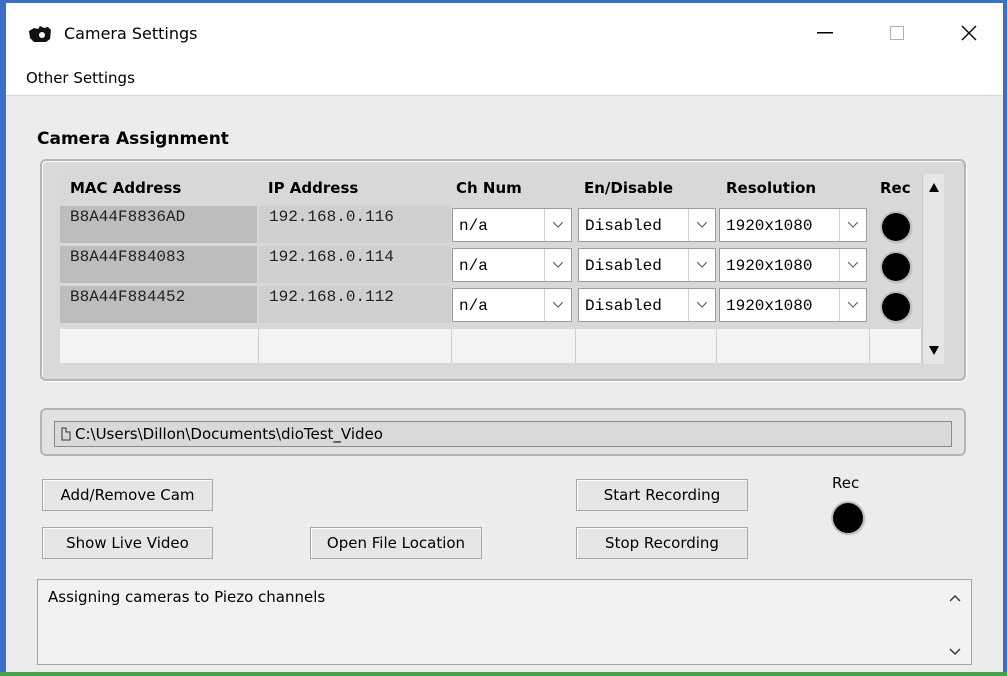 Image resolution: width=1007 pixels, height=676 pixels. I want to click on start-recording-button: Start Recording, so click(662, 495).